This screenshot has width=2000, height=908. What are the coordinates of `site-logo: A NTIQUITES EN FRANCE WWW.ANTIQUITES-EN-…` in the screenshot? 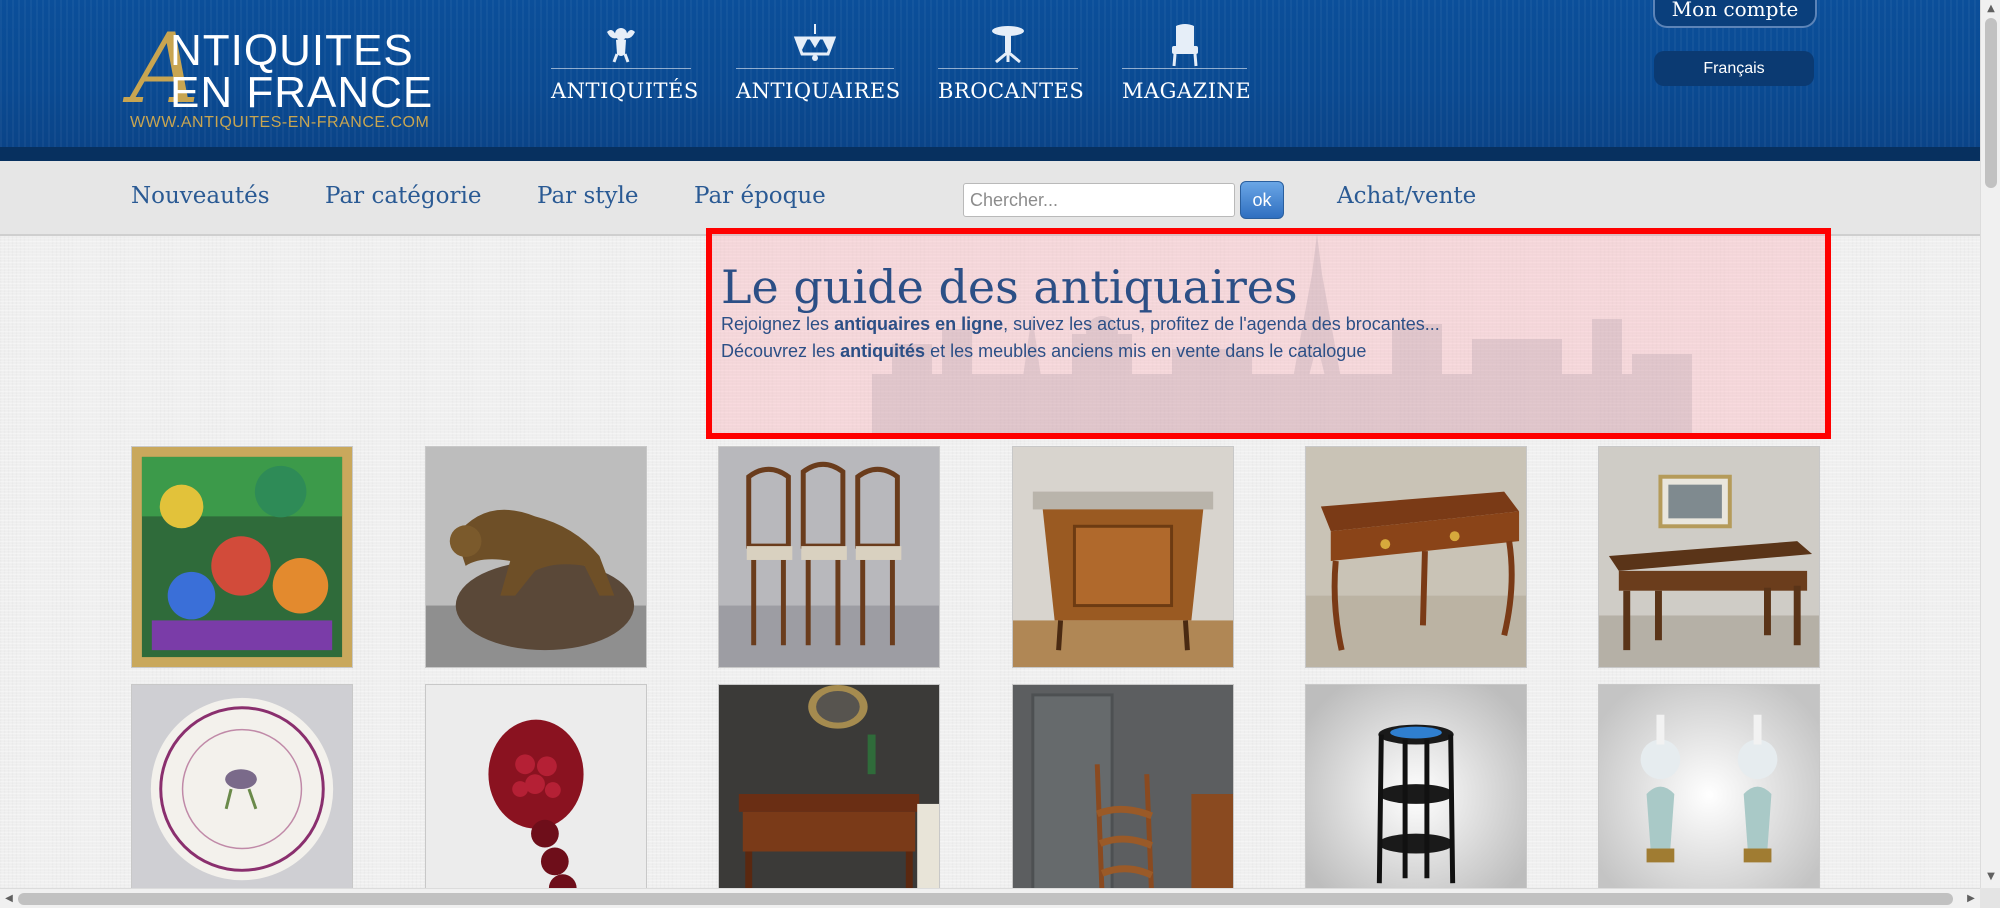 It's located at (285, 78).